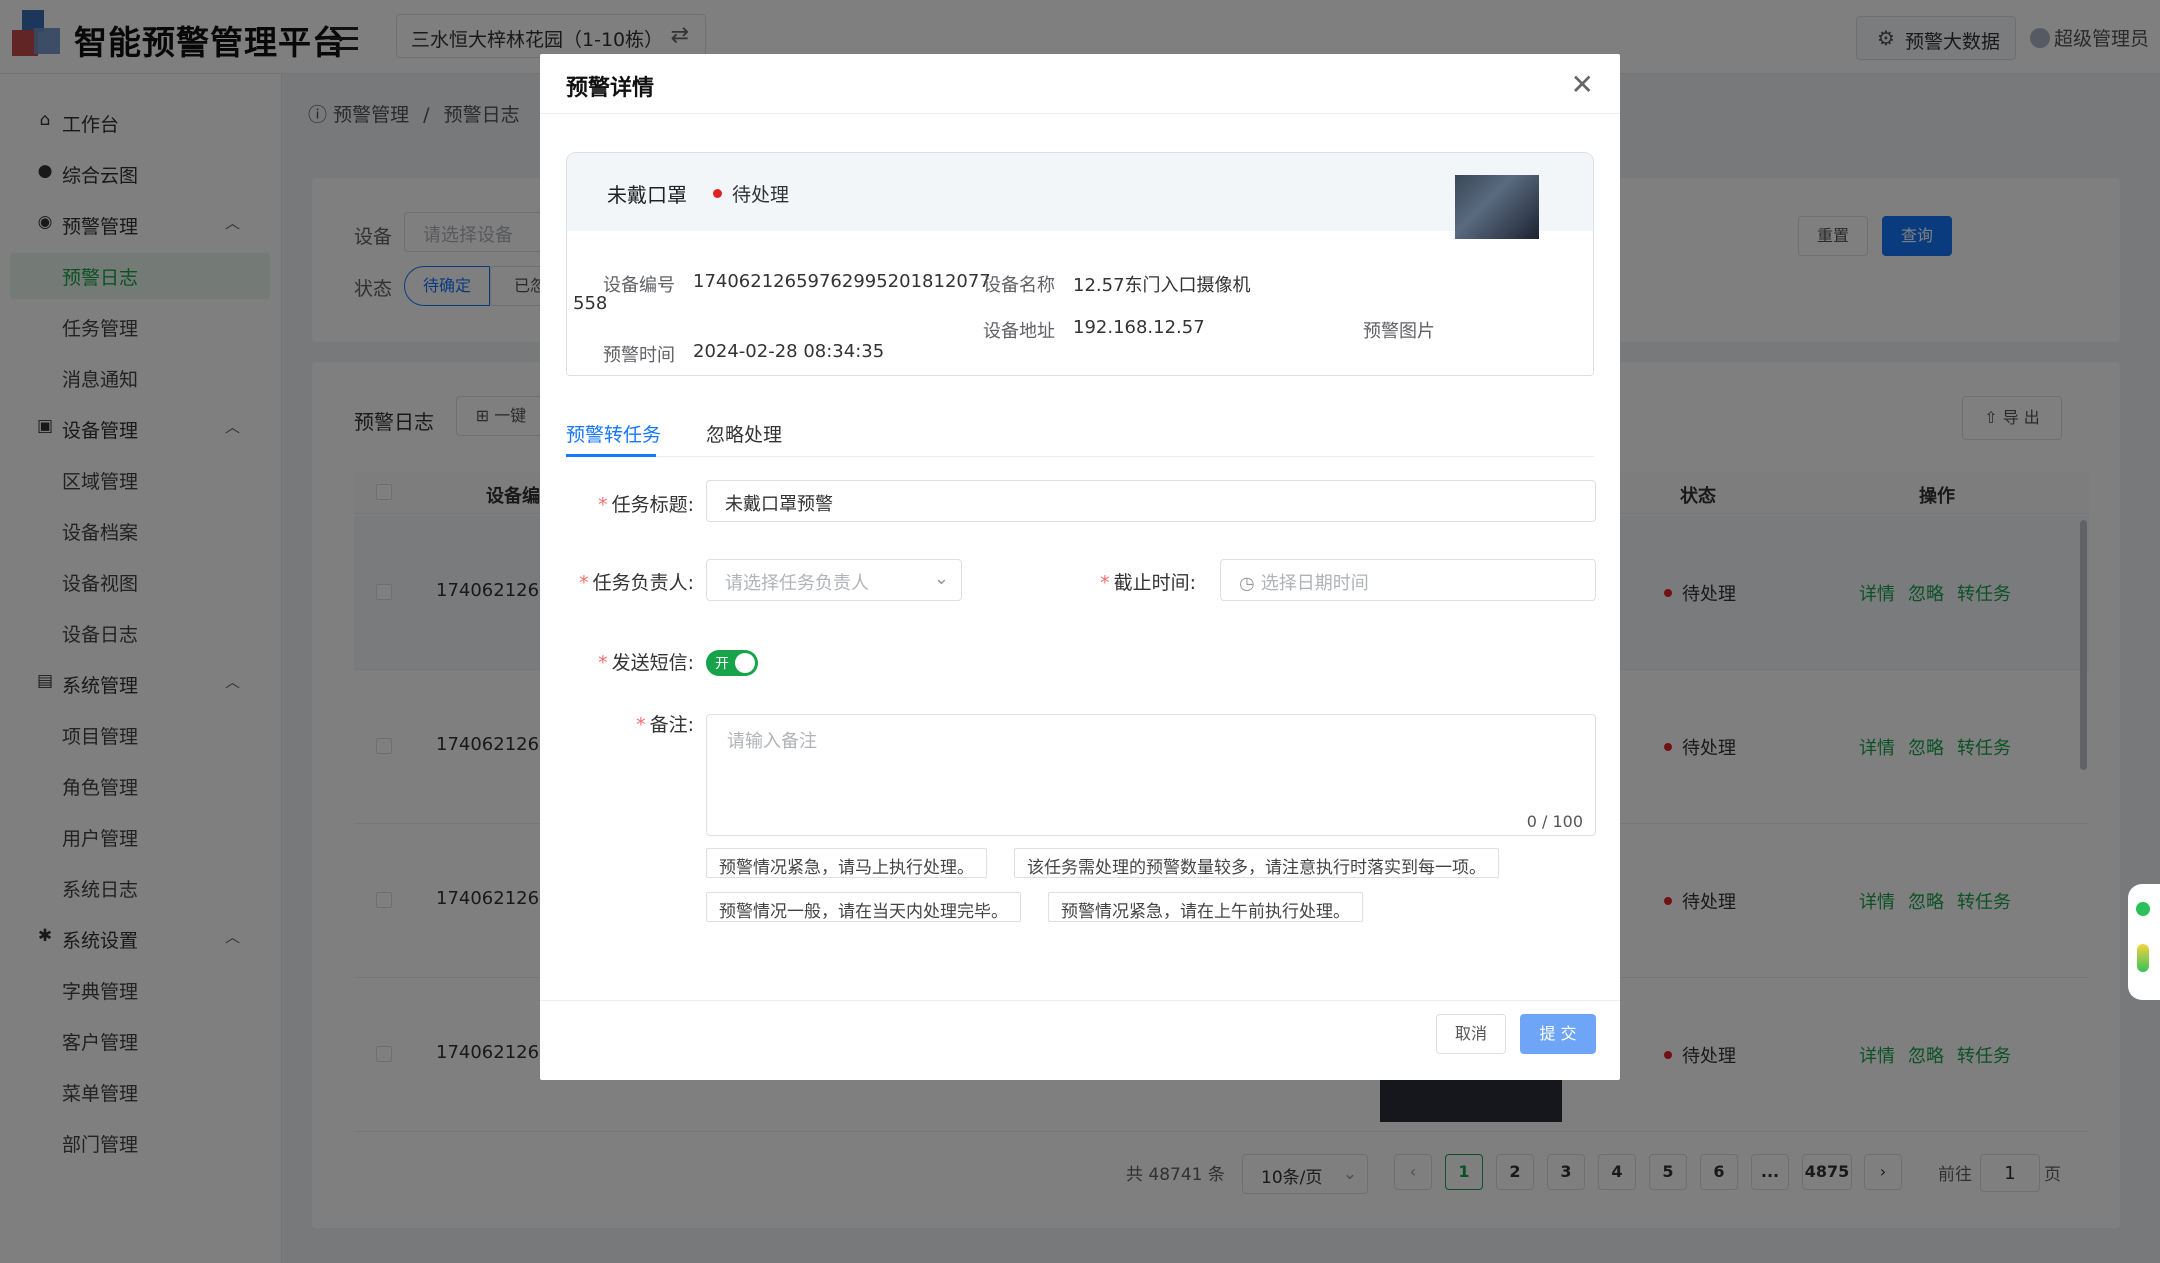 The height and width of the screenshot is (1263, 2160). What do you see at coordinates (789, 351) in the screenshot?
I see `alert-time-value: 2024-02-28 08:34:35` at bounding box center [789, 351].